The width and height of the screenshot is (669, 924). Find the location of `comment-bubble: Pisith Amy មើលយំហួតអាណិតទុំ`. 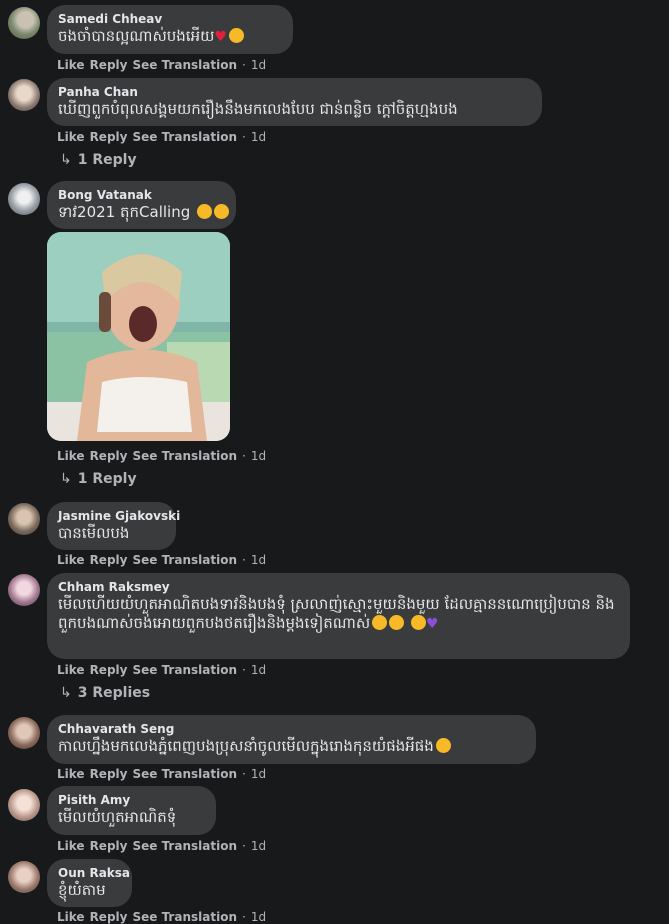

comment-bubble: Pisith Amy មើលយំហួតអាណិតទុំ is located at coordinates (131, 810).